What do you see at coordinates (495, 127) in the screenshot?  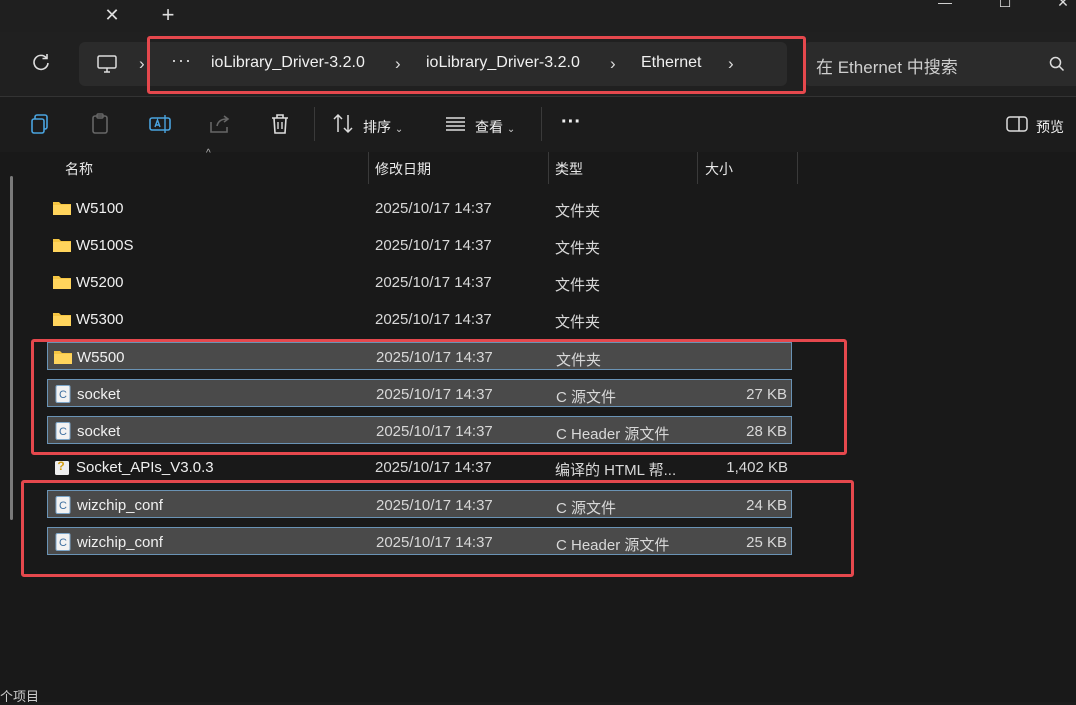 I see `view-button: 查看 ⌄` at bounding box center [495, 127].